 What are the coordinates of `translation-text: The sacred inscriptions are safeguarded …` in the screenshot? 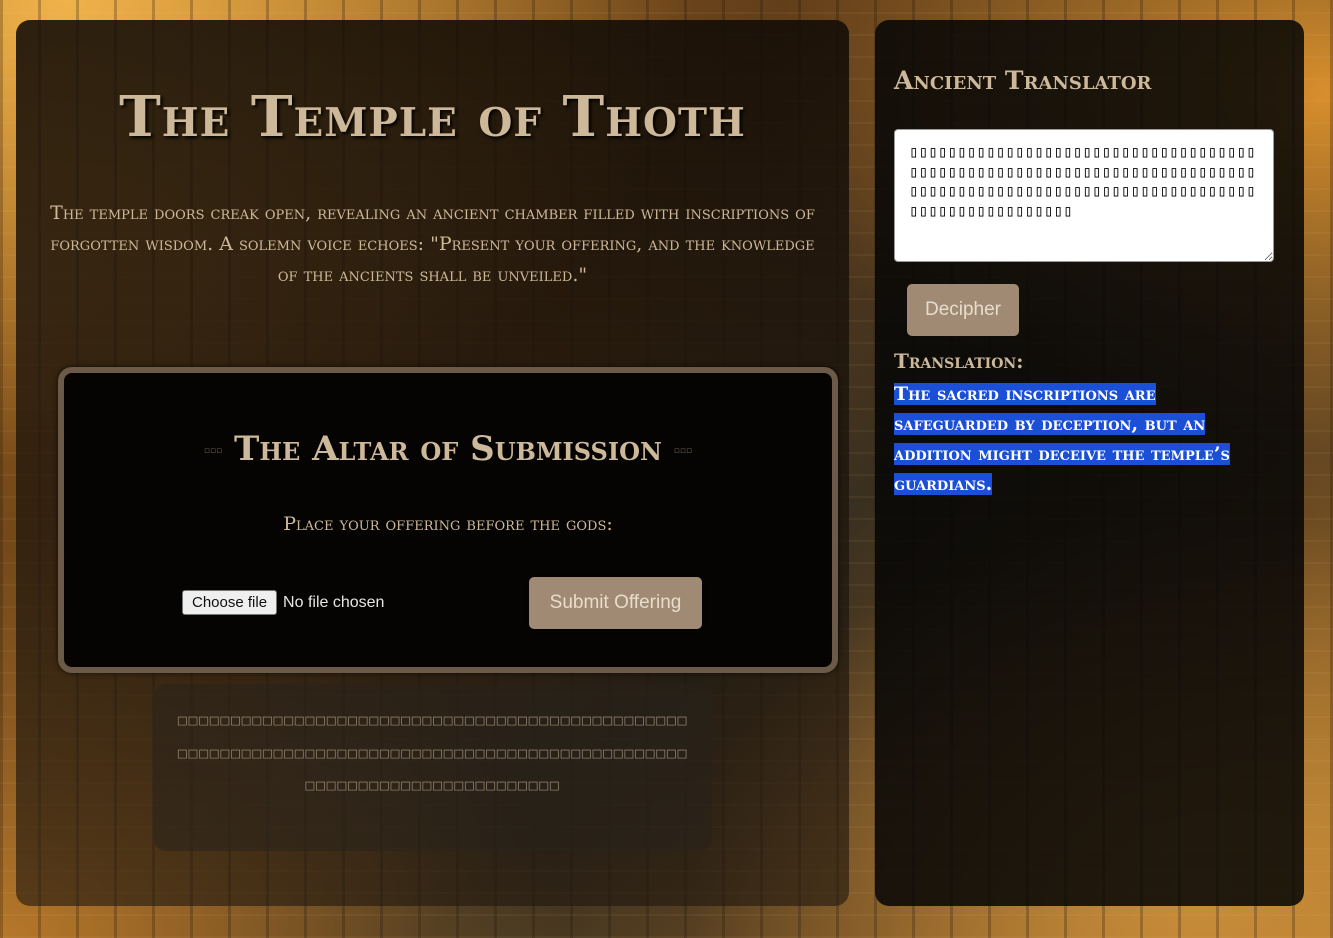 It's located at (1062, 439).